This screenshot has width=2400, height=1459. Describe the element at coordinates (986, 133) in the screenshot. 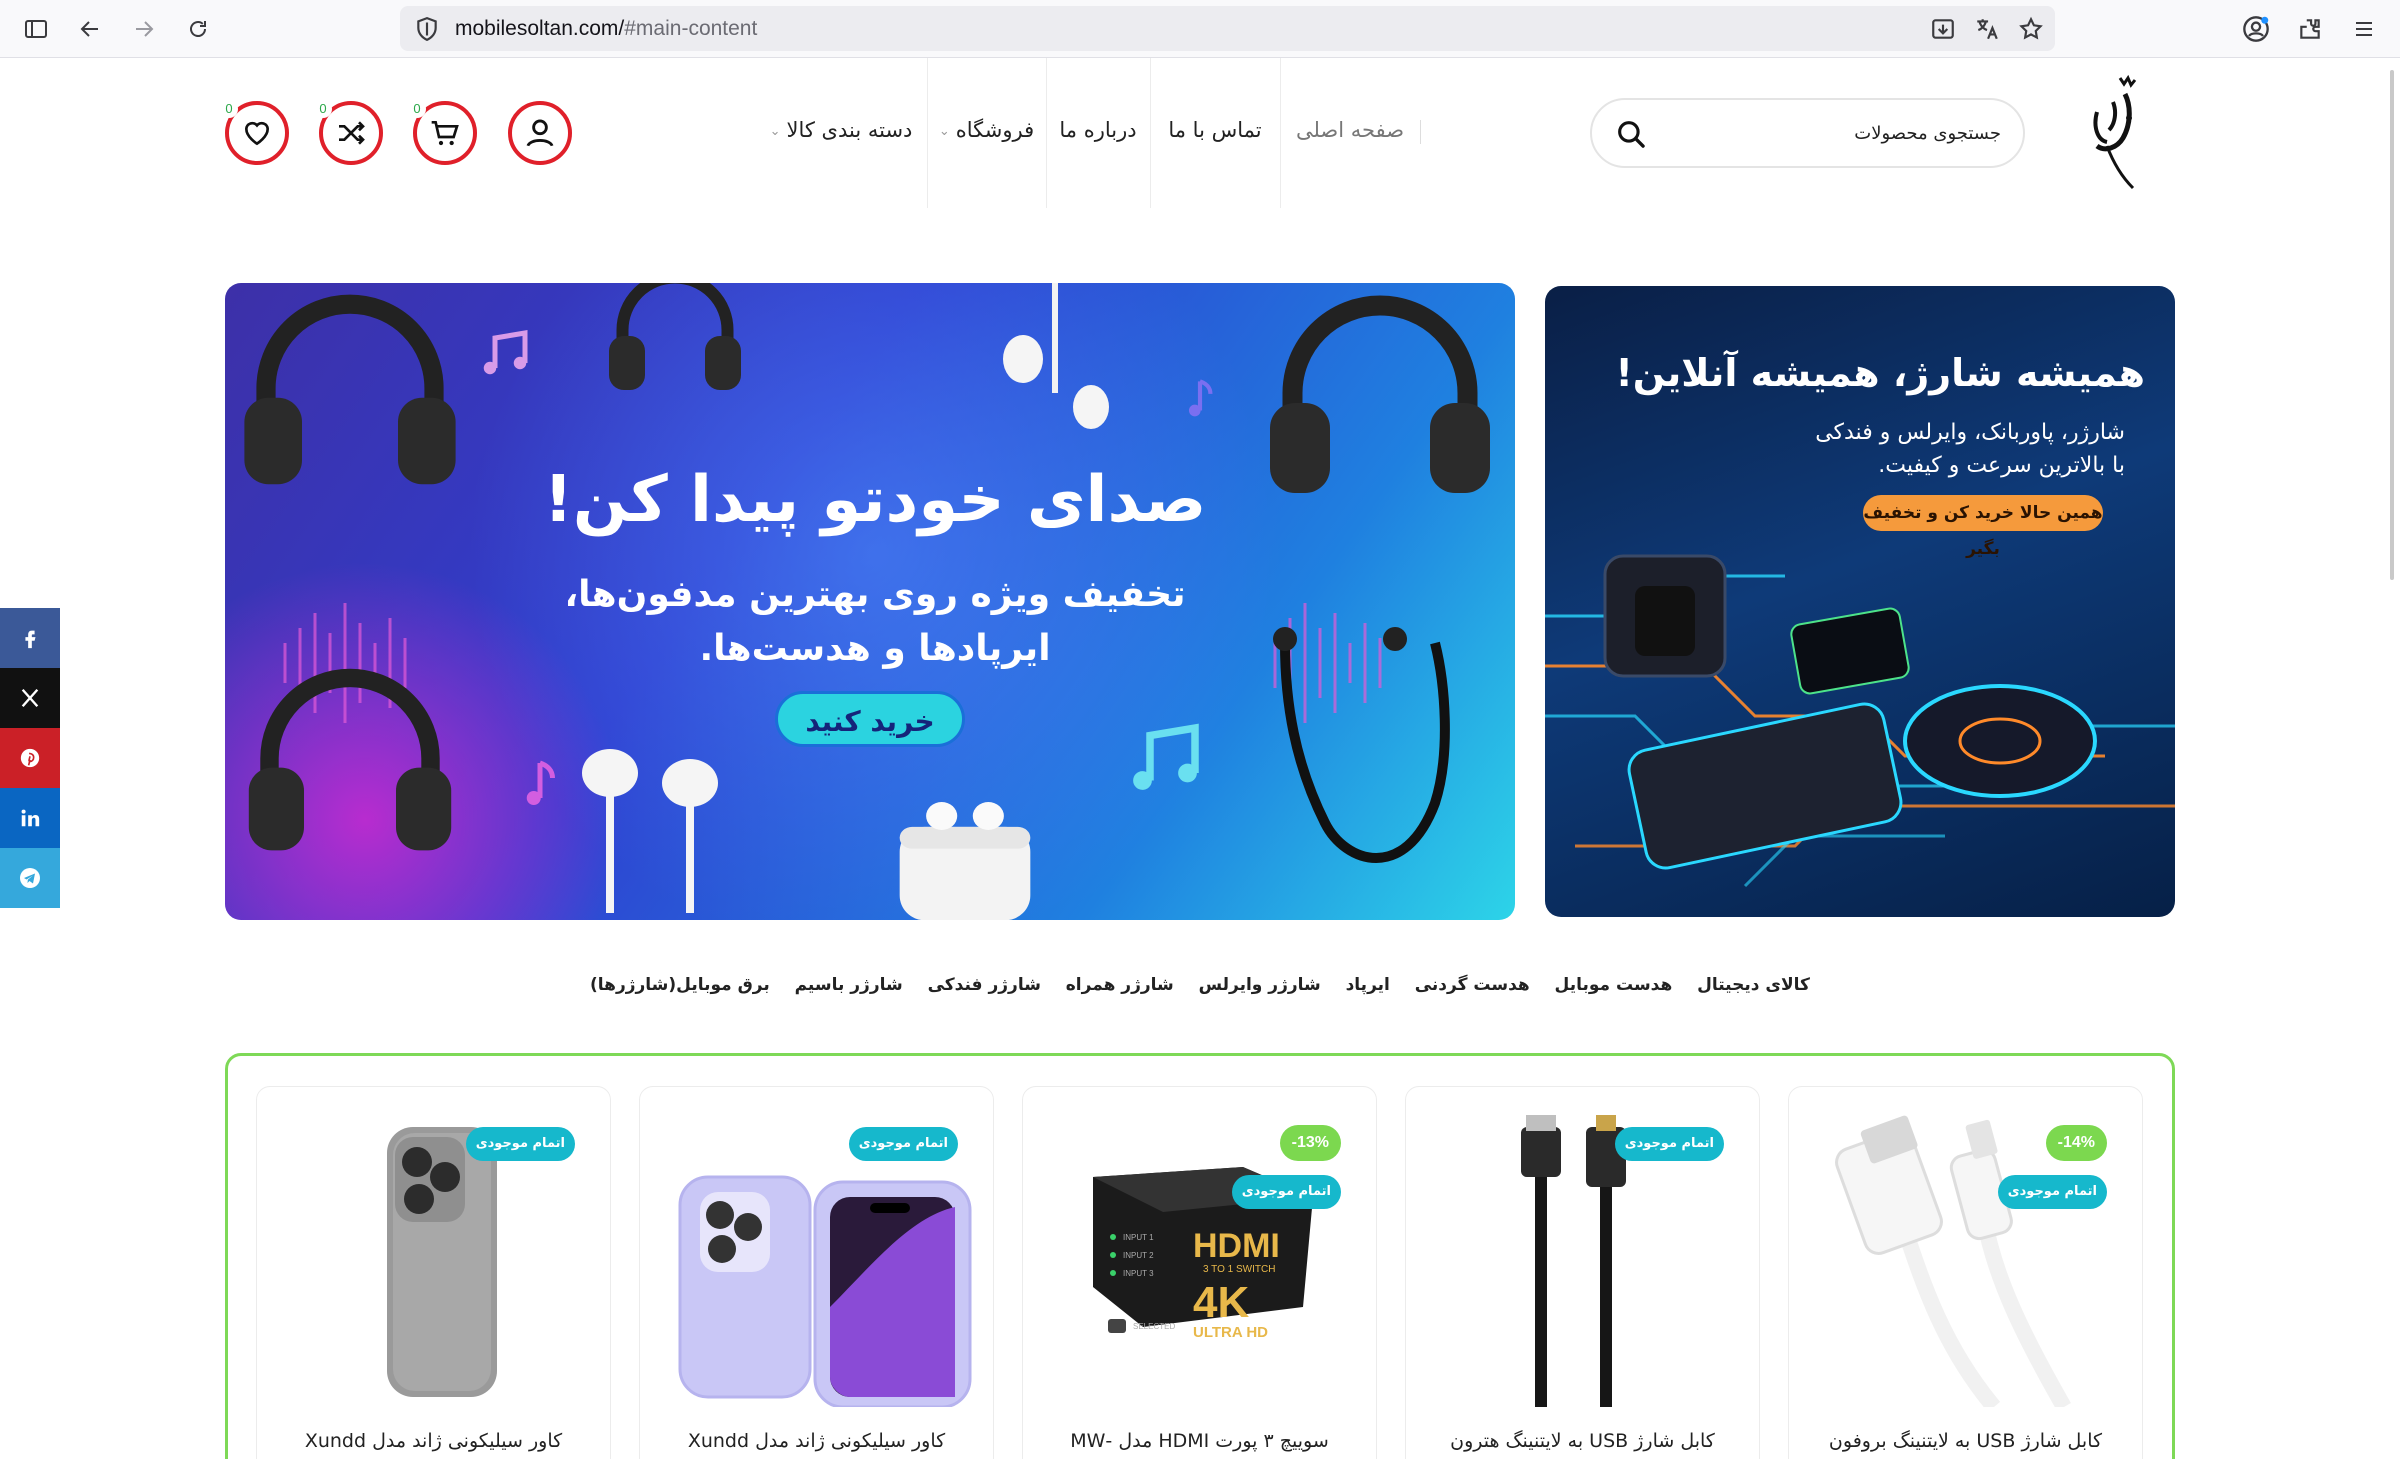

I see `nav-shop: ⌄ فروشگاه` at that location.